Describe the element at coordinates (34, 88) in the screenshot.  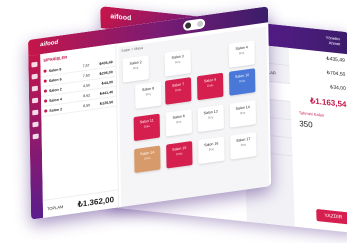
I see `tables-icon` at that location.